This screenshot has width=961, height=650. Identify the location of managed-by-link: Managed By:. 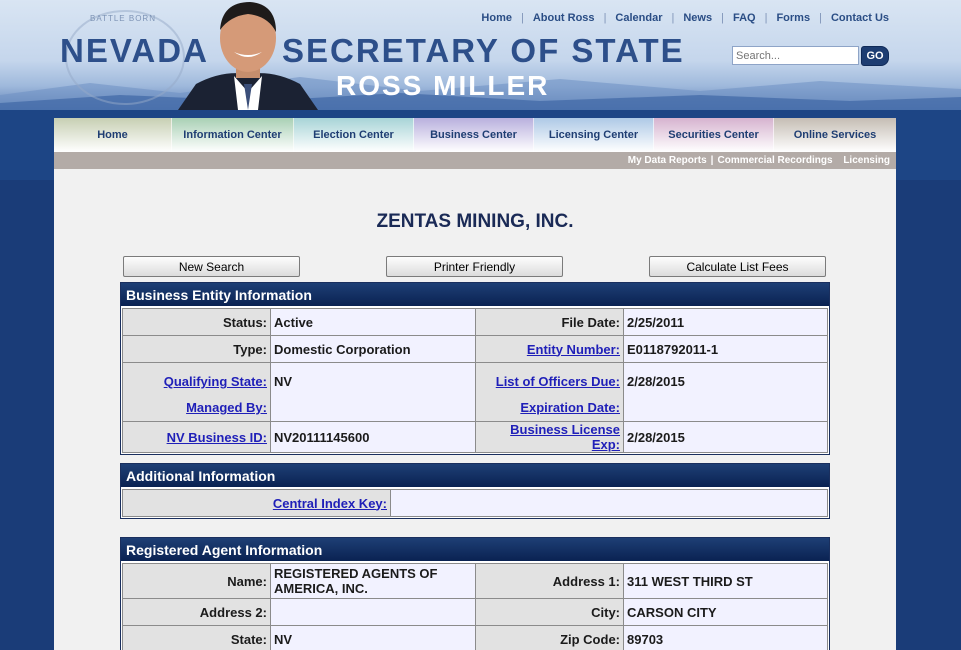
(226, 407).